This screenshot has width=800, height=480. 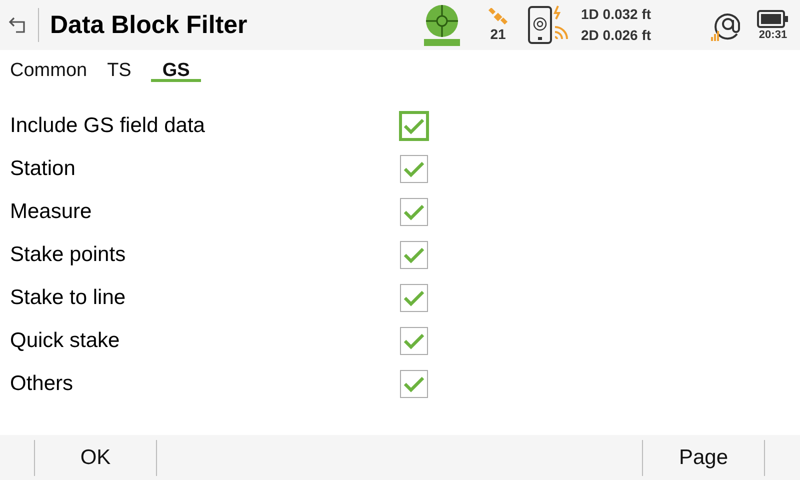 What do you see at coordinates (616, 14) in the screenshot?
I see `precision-1d: 1D 0.032 ft` at bounding box center [616, 14].